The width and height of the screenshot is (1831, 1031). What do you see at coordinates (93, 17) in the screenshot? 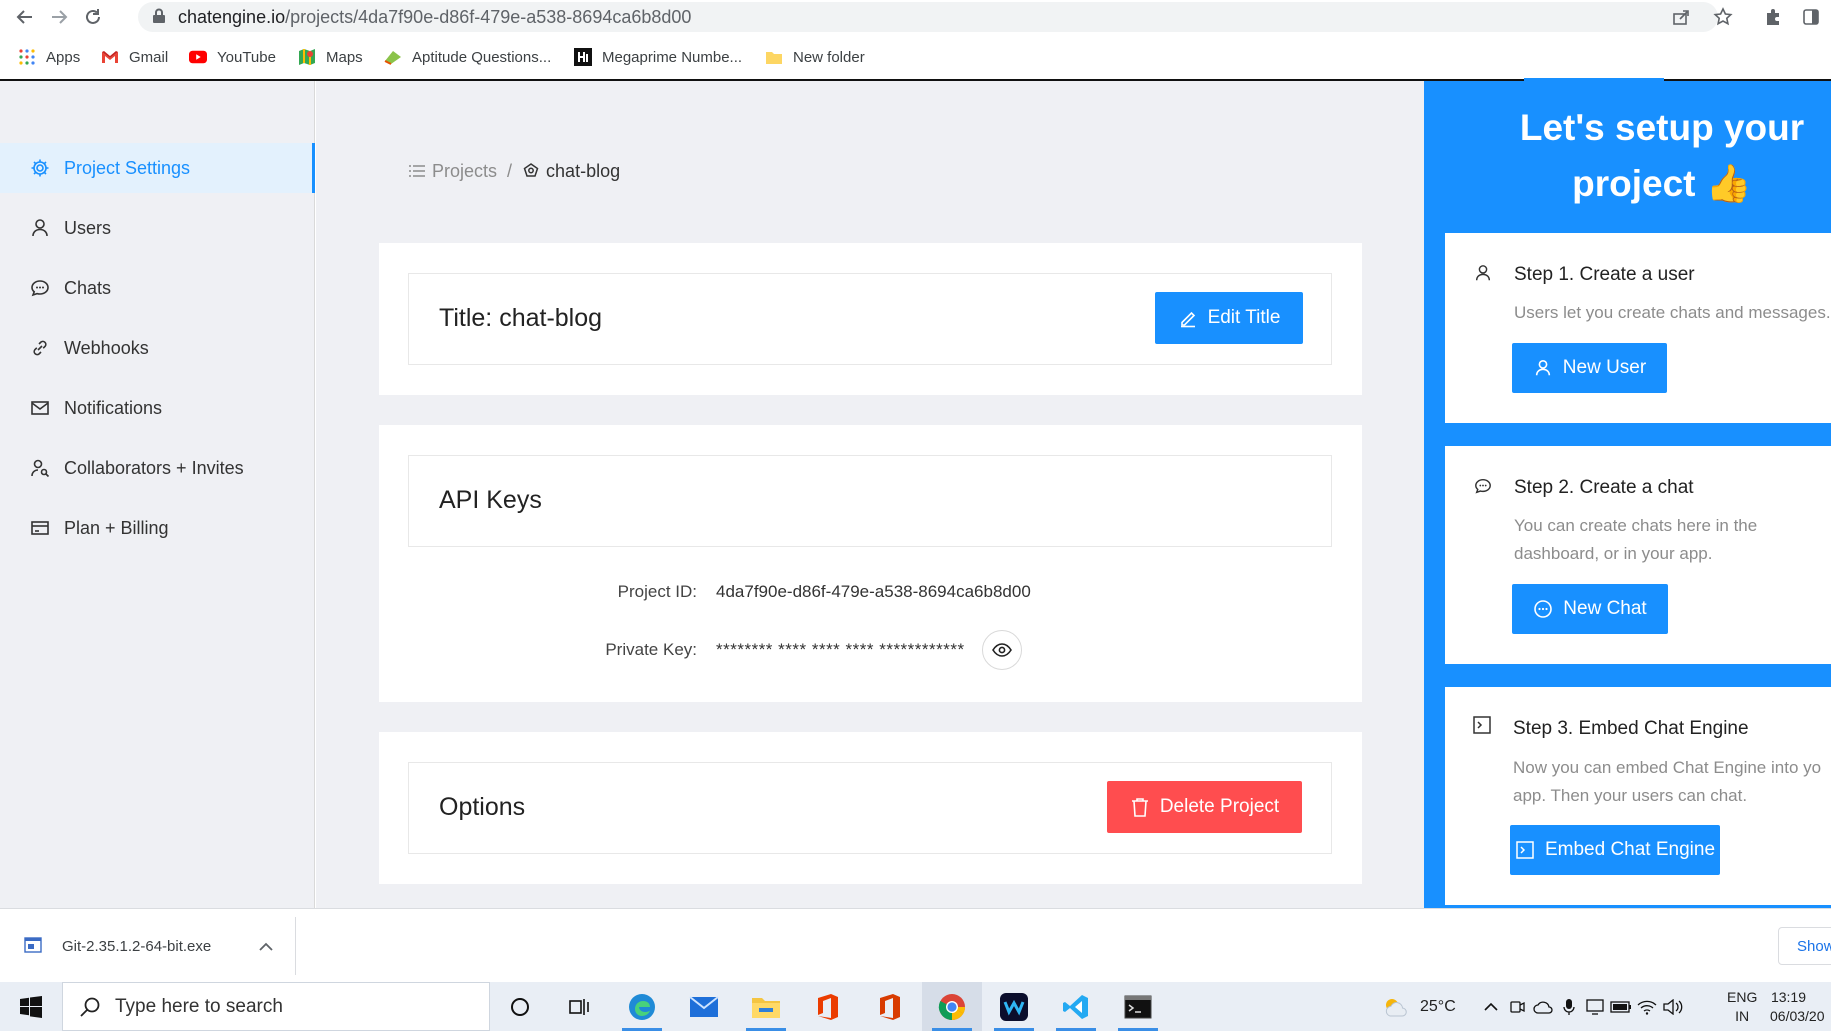
I see `reload-icon` at bounding box center [93, 17].